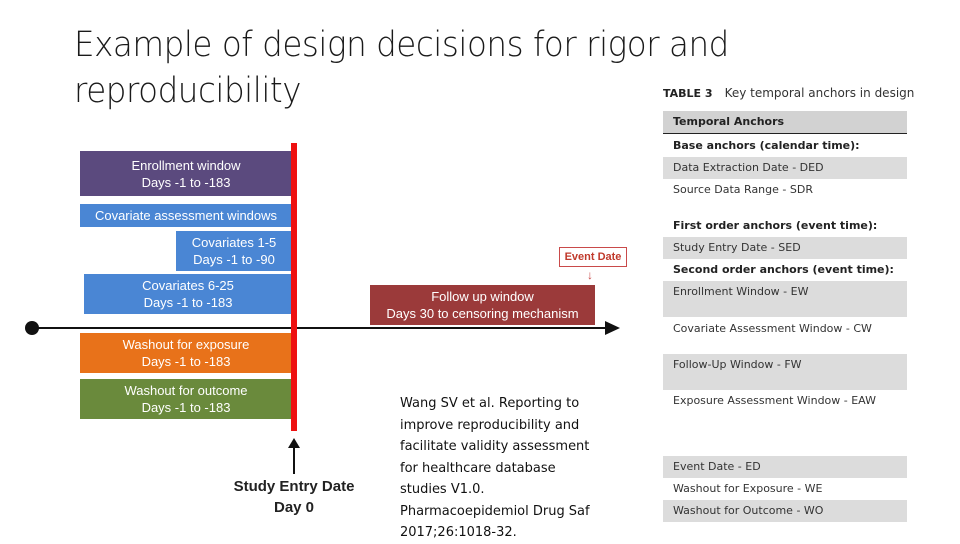  I want to click on table-row: Exposure Assessment Window - EAW, so click(774, 400).